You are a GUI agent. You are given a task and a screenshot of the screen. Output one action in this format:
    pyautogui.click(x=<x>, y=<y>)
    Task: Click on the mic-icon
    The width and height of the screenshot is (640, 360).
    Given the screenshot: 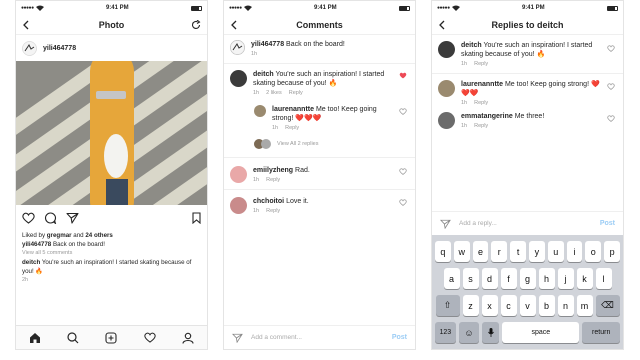 What is the action you would take?
    pyautogui.click(x=491, y=332)
    